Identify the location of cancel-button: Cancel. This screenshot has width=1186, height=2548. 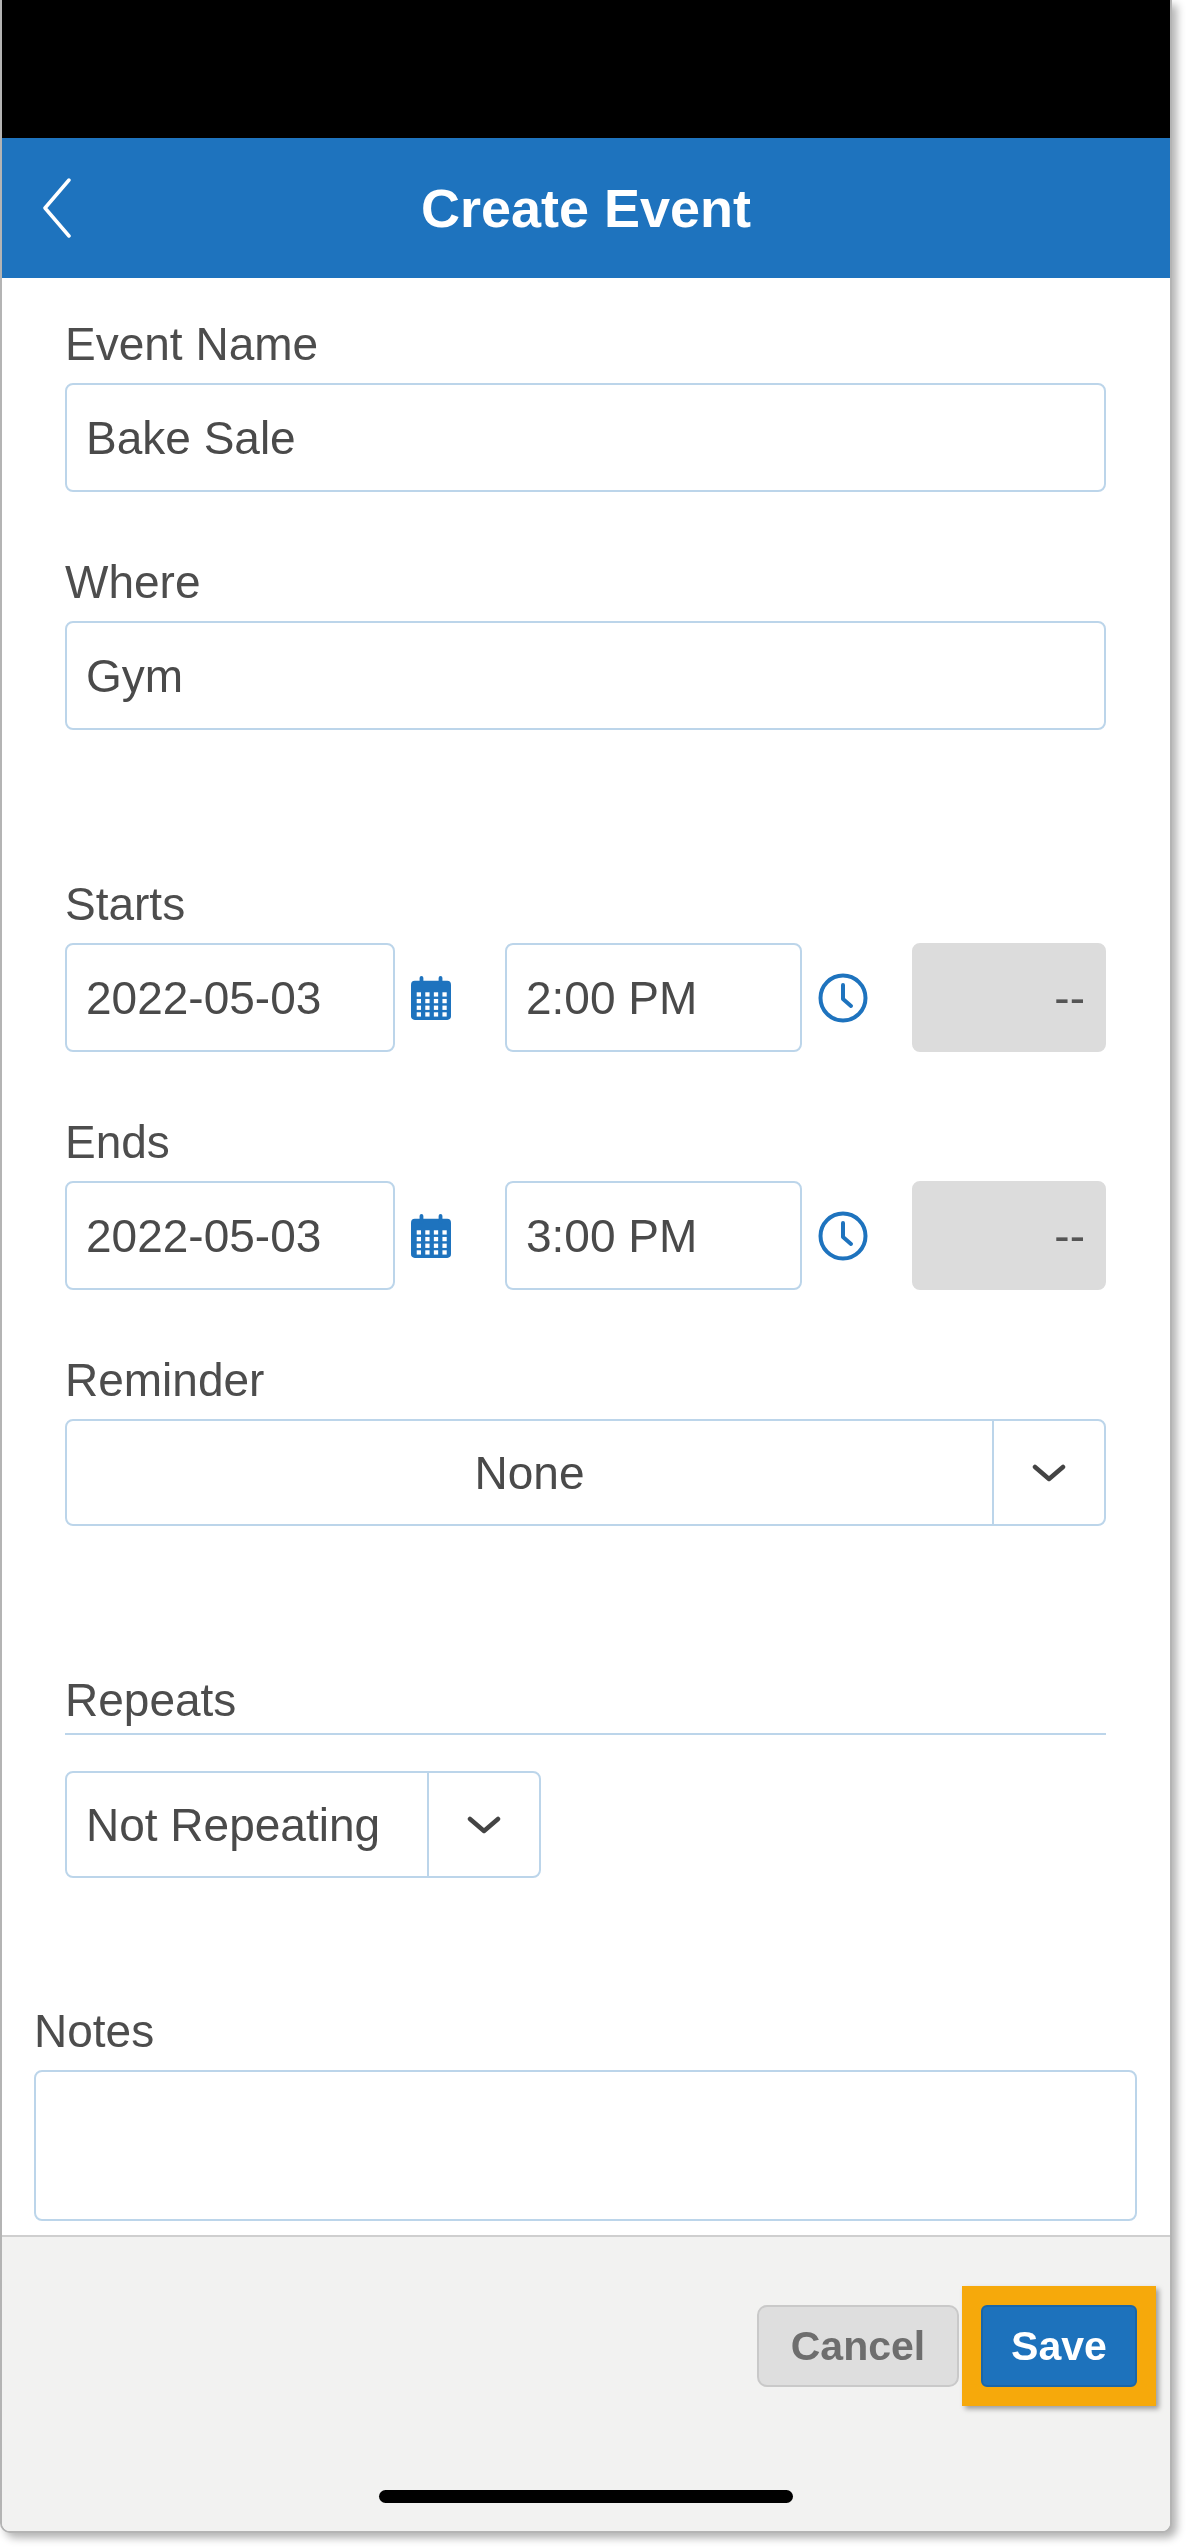
(858, 2346).